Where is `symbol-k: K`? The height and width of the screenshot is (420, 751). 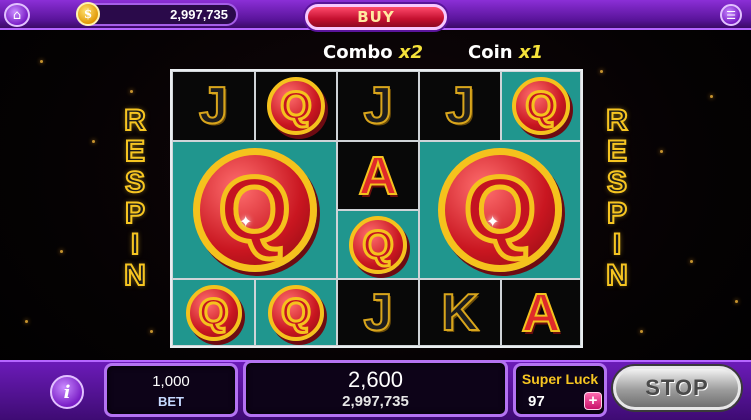 symbol-k: K is located at coordinates (460, 312).